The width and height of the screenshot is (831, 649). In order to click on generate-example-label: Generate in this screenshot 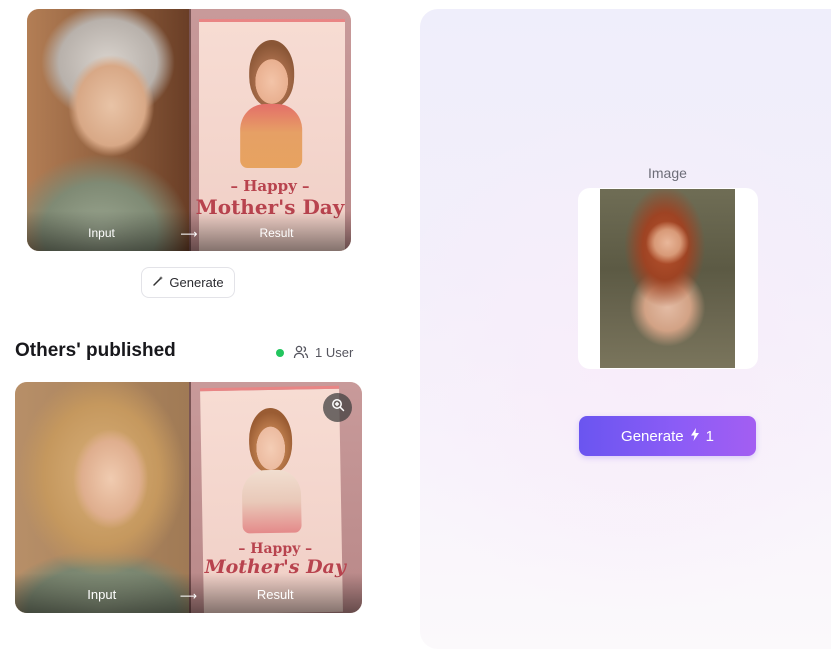, I will do `click(196, 282)`.